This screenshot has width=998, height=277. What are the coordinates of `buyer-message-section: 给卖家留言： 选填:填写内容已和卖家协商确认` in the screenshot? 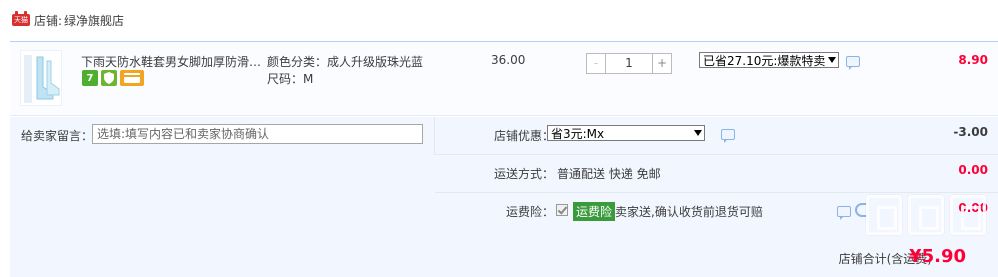 It's located at (222, 136).